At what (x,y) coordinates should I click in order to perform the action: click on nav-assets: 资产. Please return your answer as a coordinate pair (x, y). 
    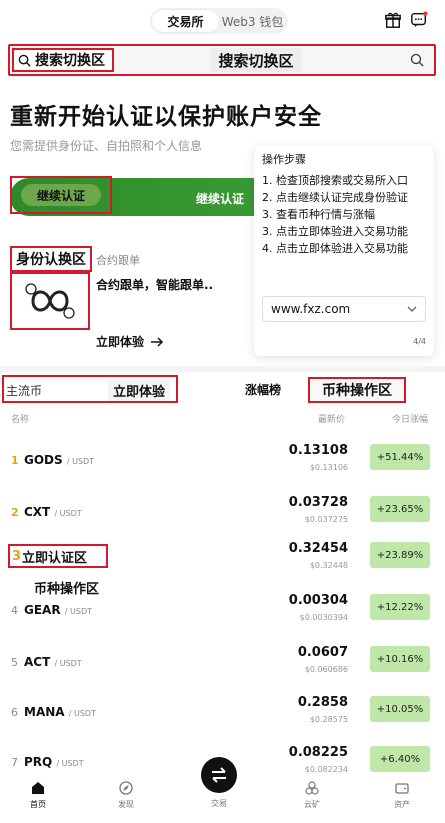
    Looking at the image, I should click on (402, 795).